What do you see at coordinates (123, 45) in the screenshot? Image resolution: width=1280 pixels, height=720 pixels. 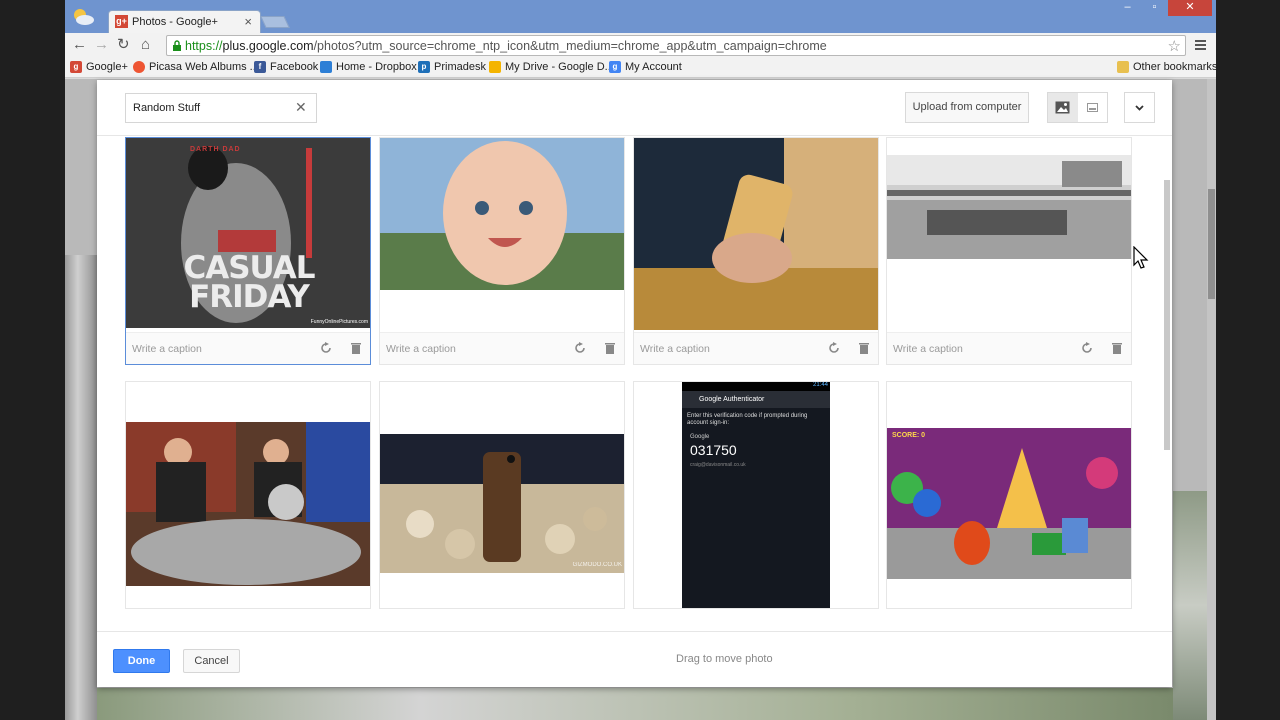 I see `reload-icon: ↻` at bounding box center [123, 45].